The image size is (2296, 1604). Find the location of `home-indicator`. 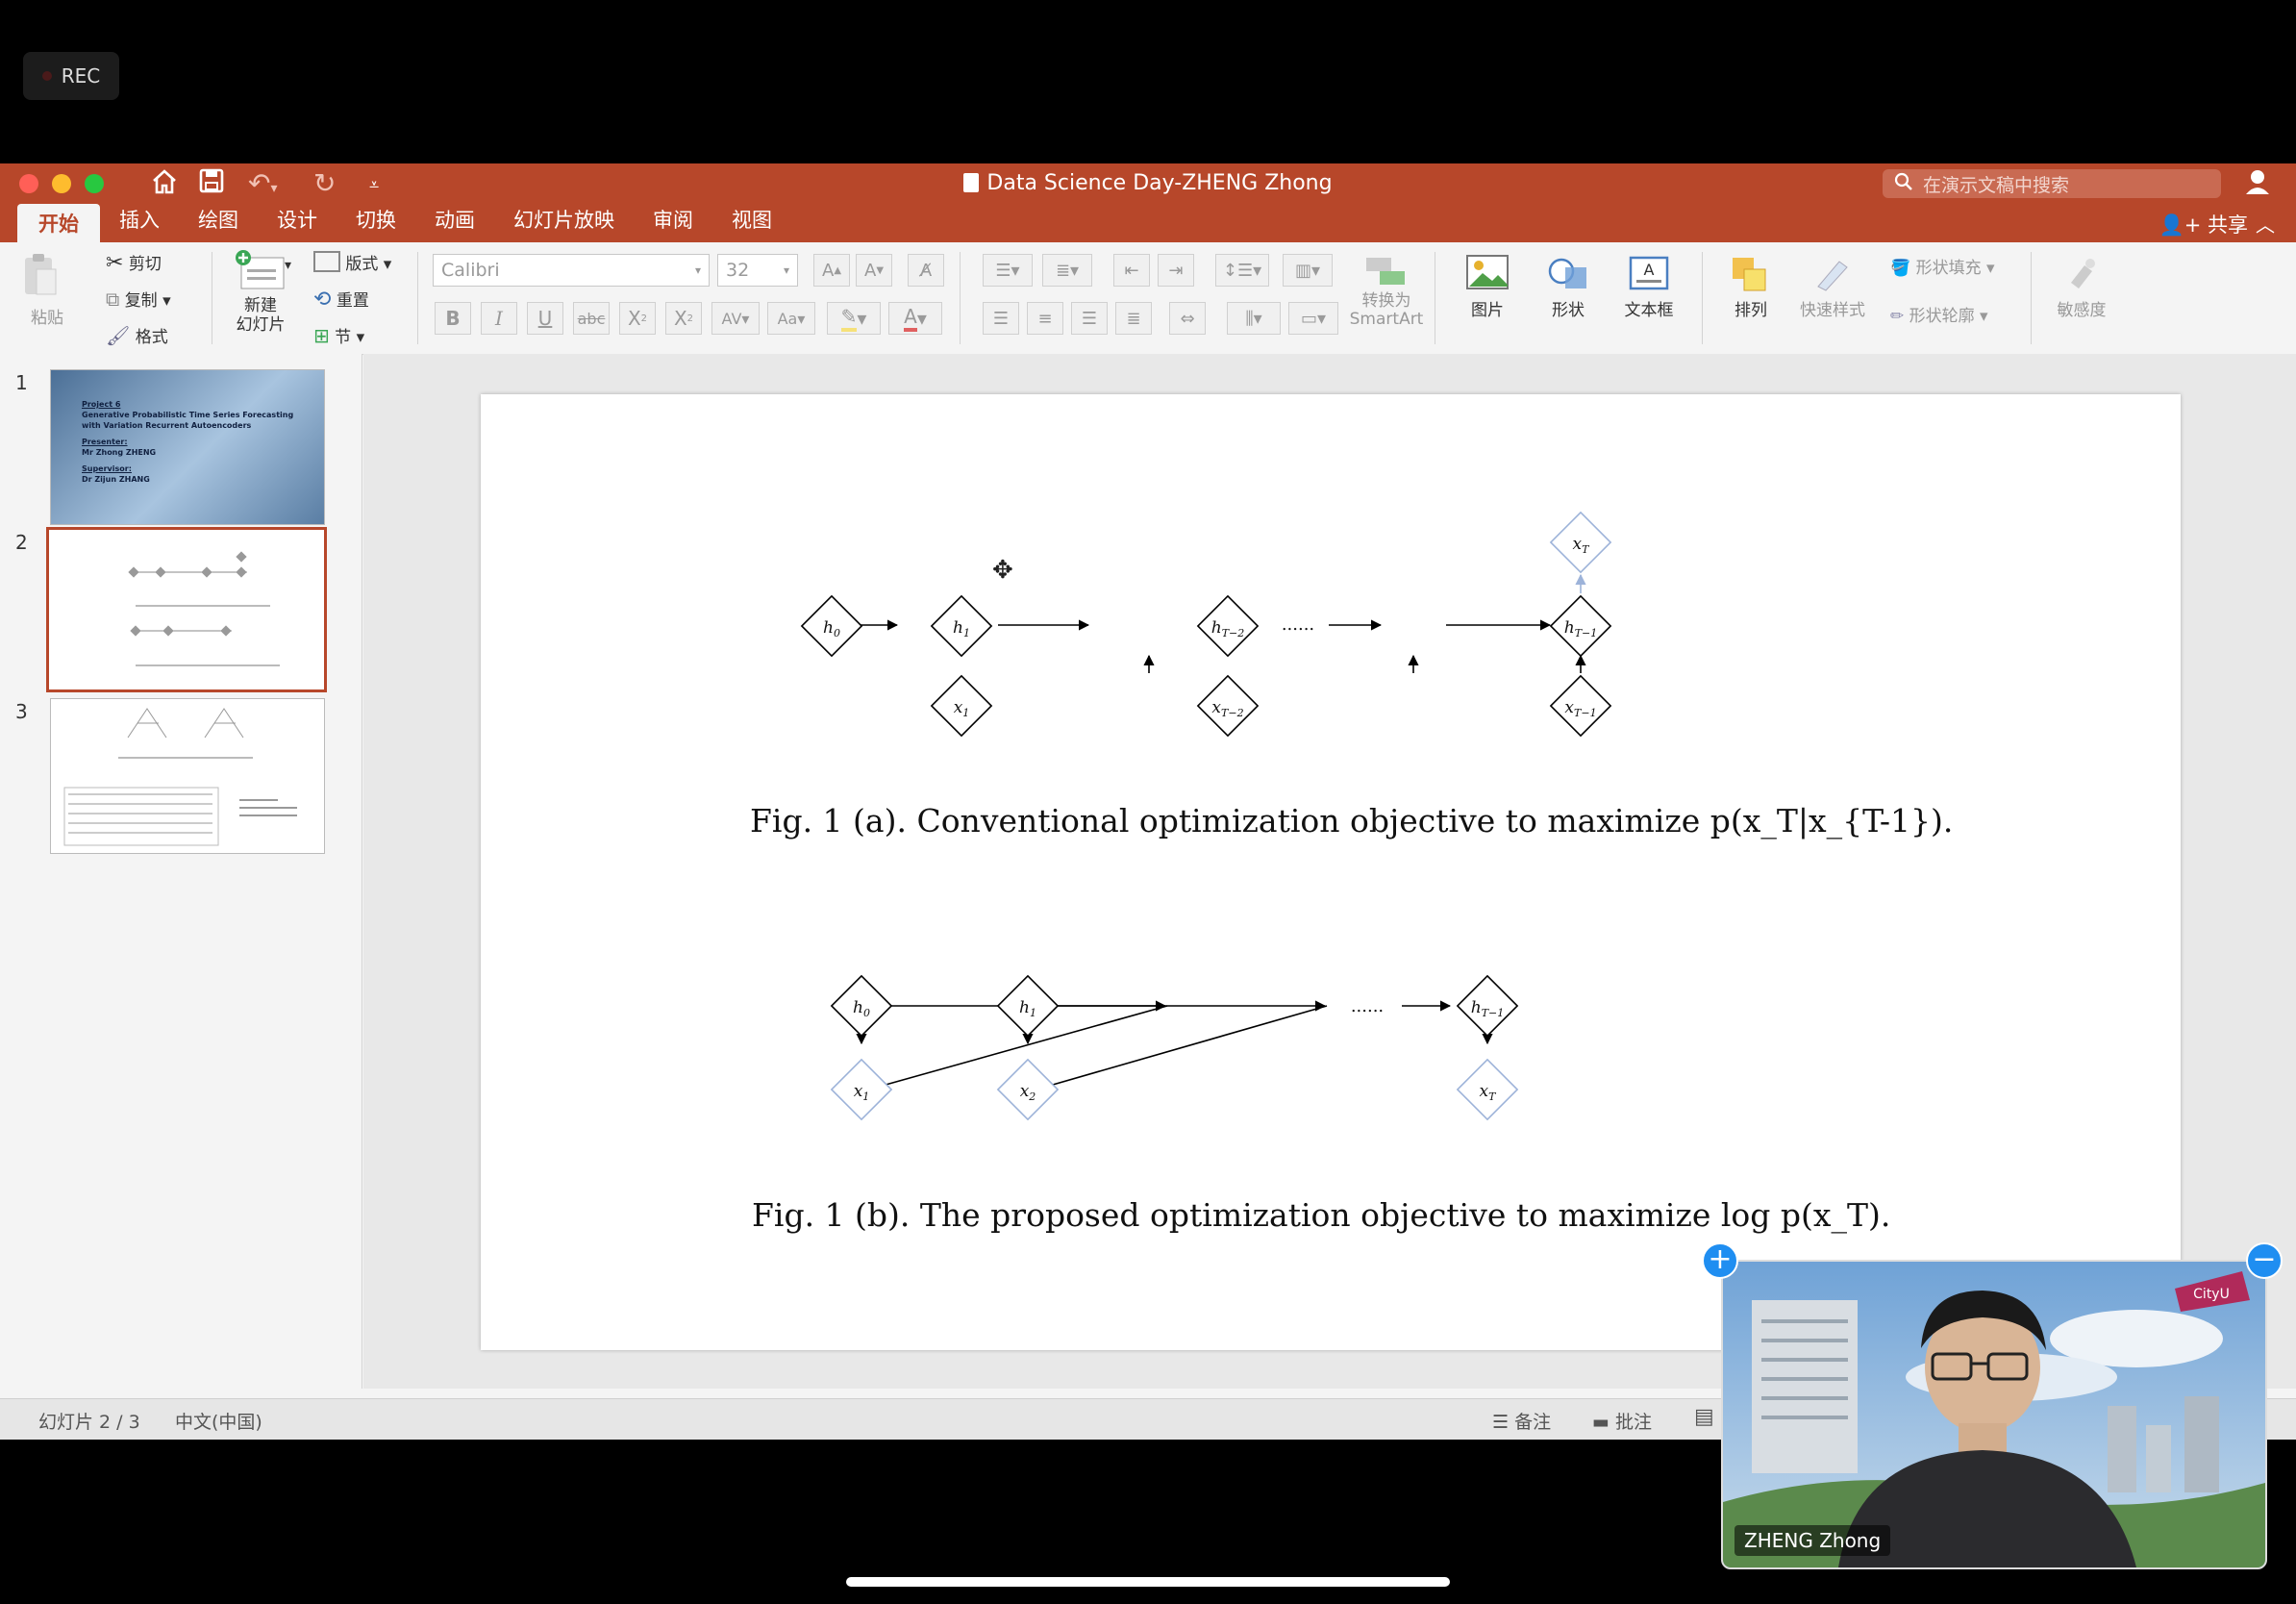

home-indicator is located at coordinates (1148, 1582).